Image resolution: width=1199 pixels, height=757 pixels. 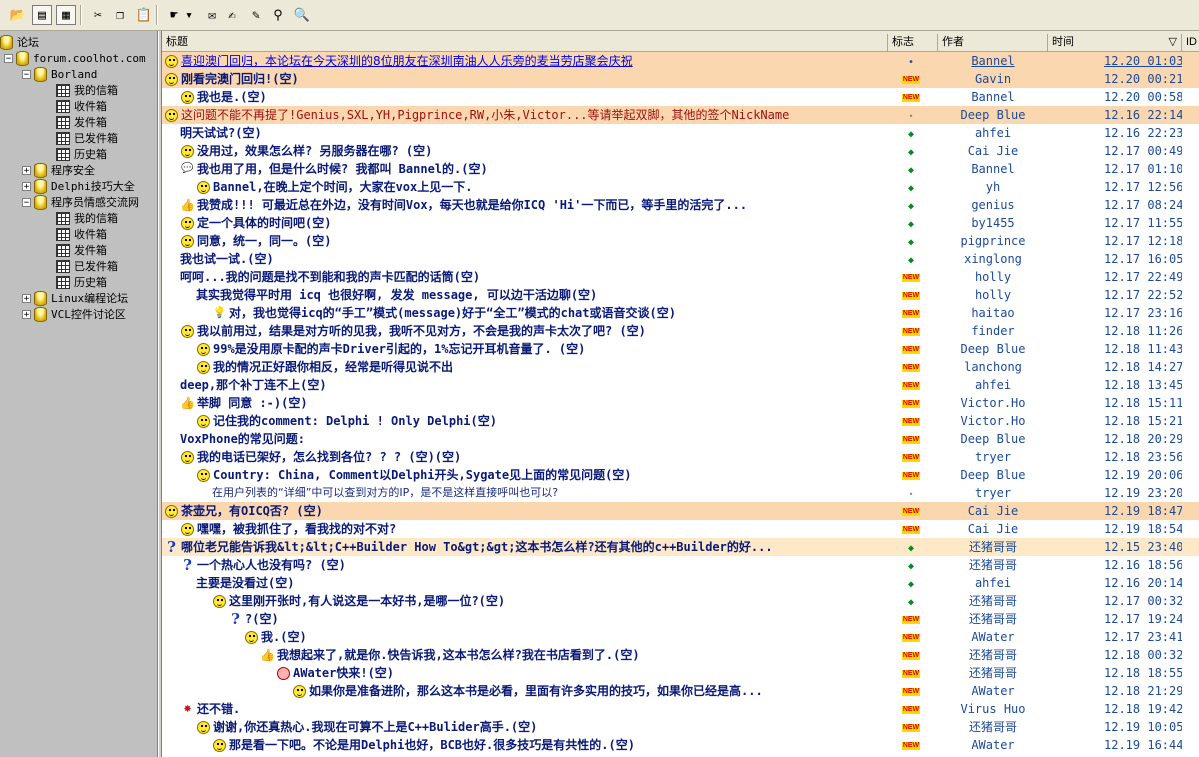 I want to click on tree-node: + Delphi技巧大全, so click(x=78, y=186).